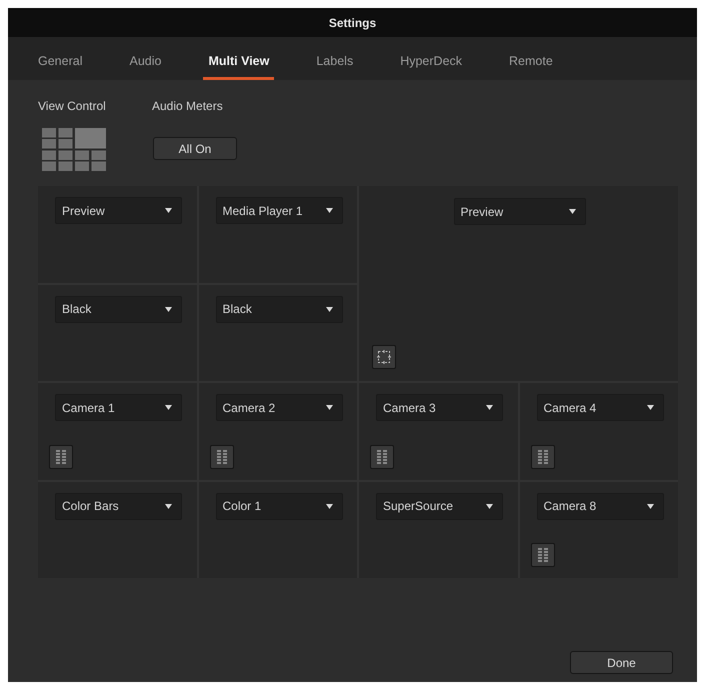 The image size is (707, 689). I want to click on tab: Multi View, so click(238, 58).